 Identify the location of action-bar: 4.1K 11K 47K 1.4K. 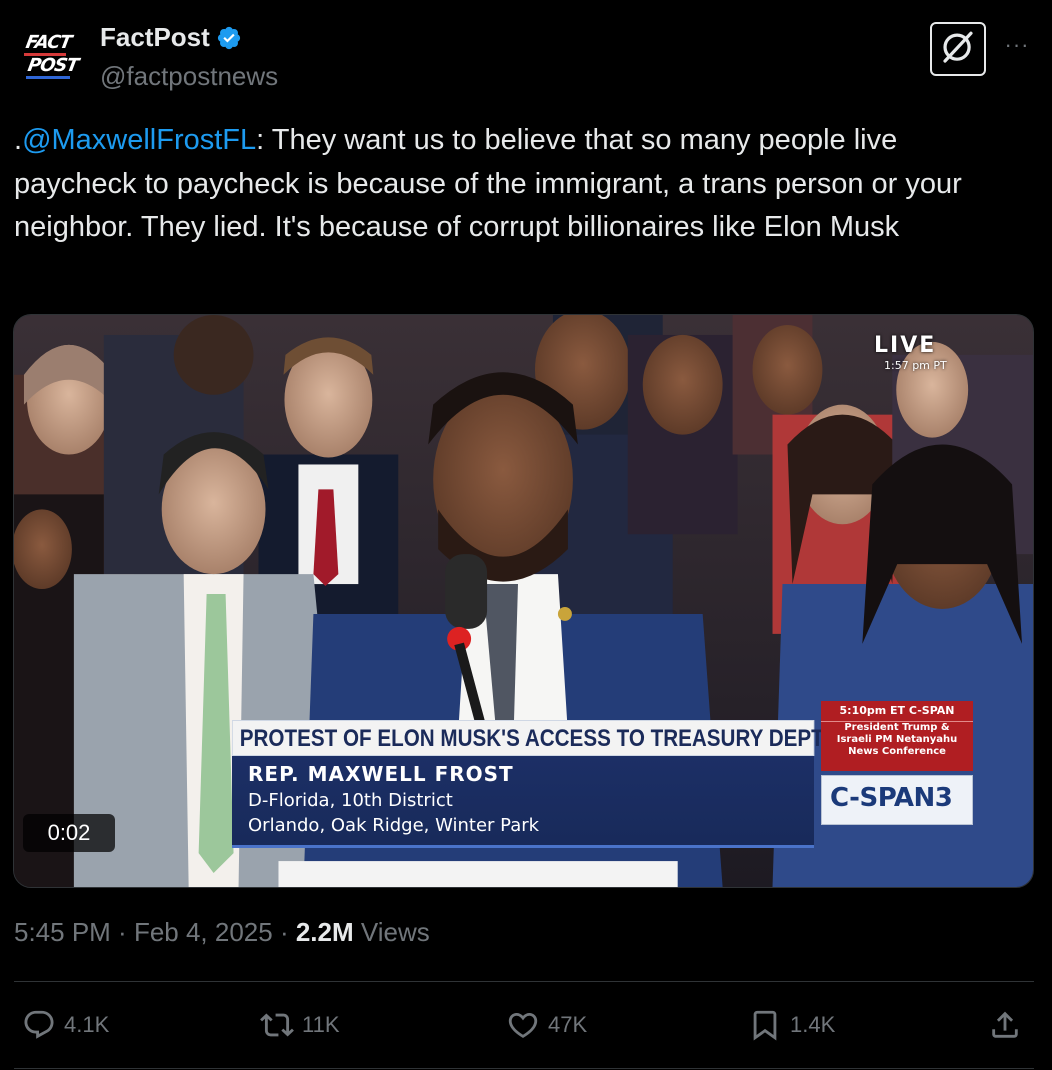
(526, 1025).